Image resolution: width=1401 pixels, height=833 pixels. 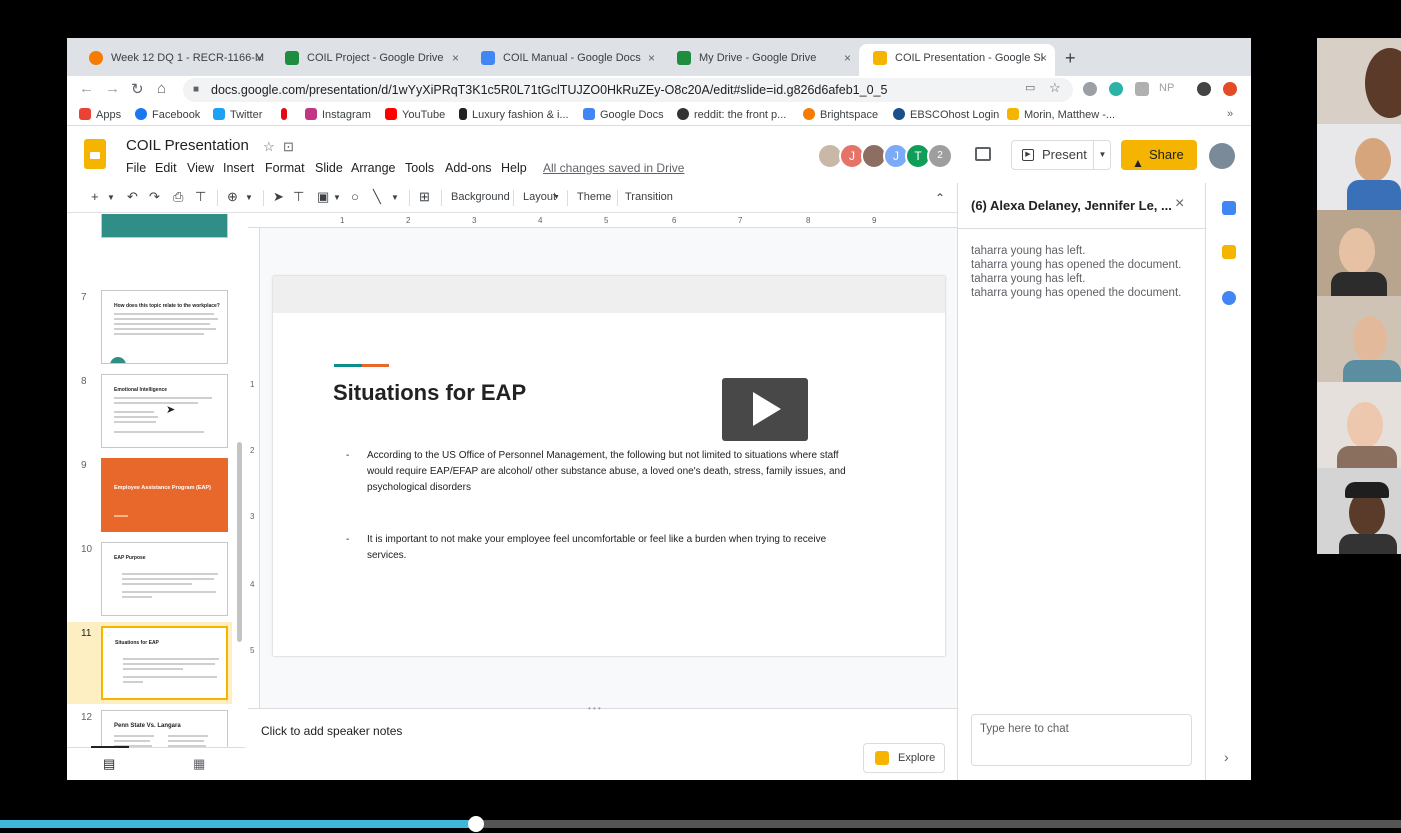 I want to click on saved-status: All changes saved in Drive, so click(x=613, y=168).